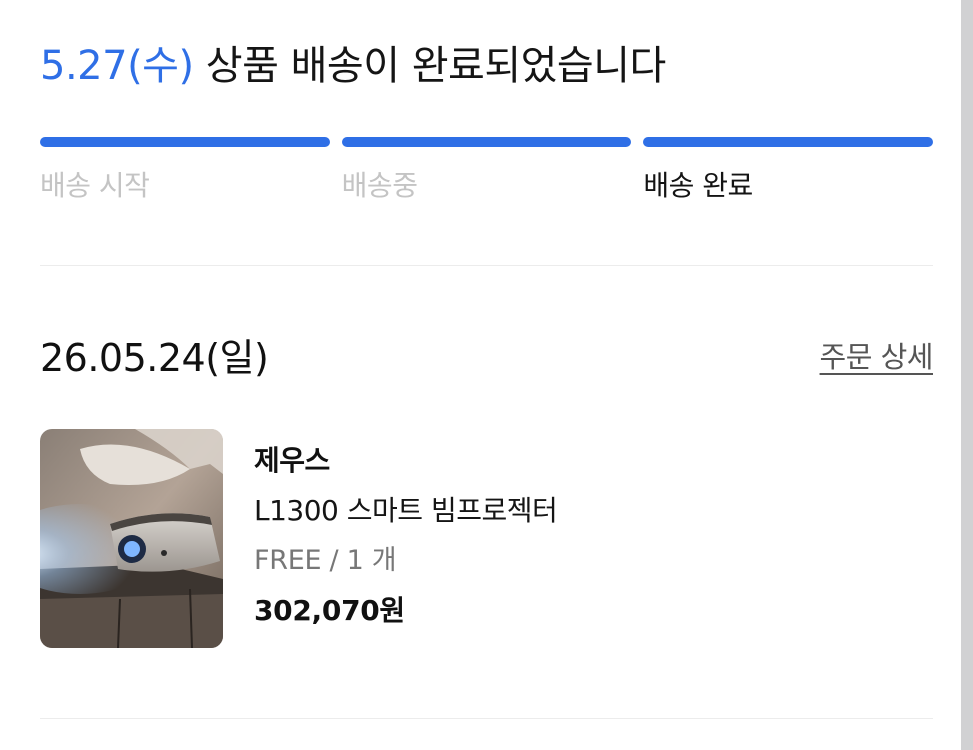 The height and width of the screenshot is (750, 973). What do you see at coordinates (788, 171) in the screenshot?
I see `progress-step-delivered: 배송 완료` at bounding box center [788, 171].